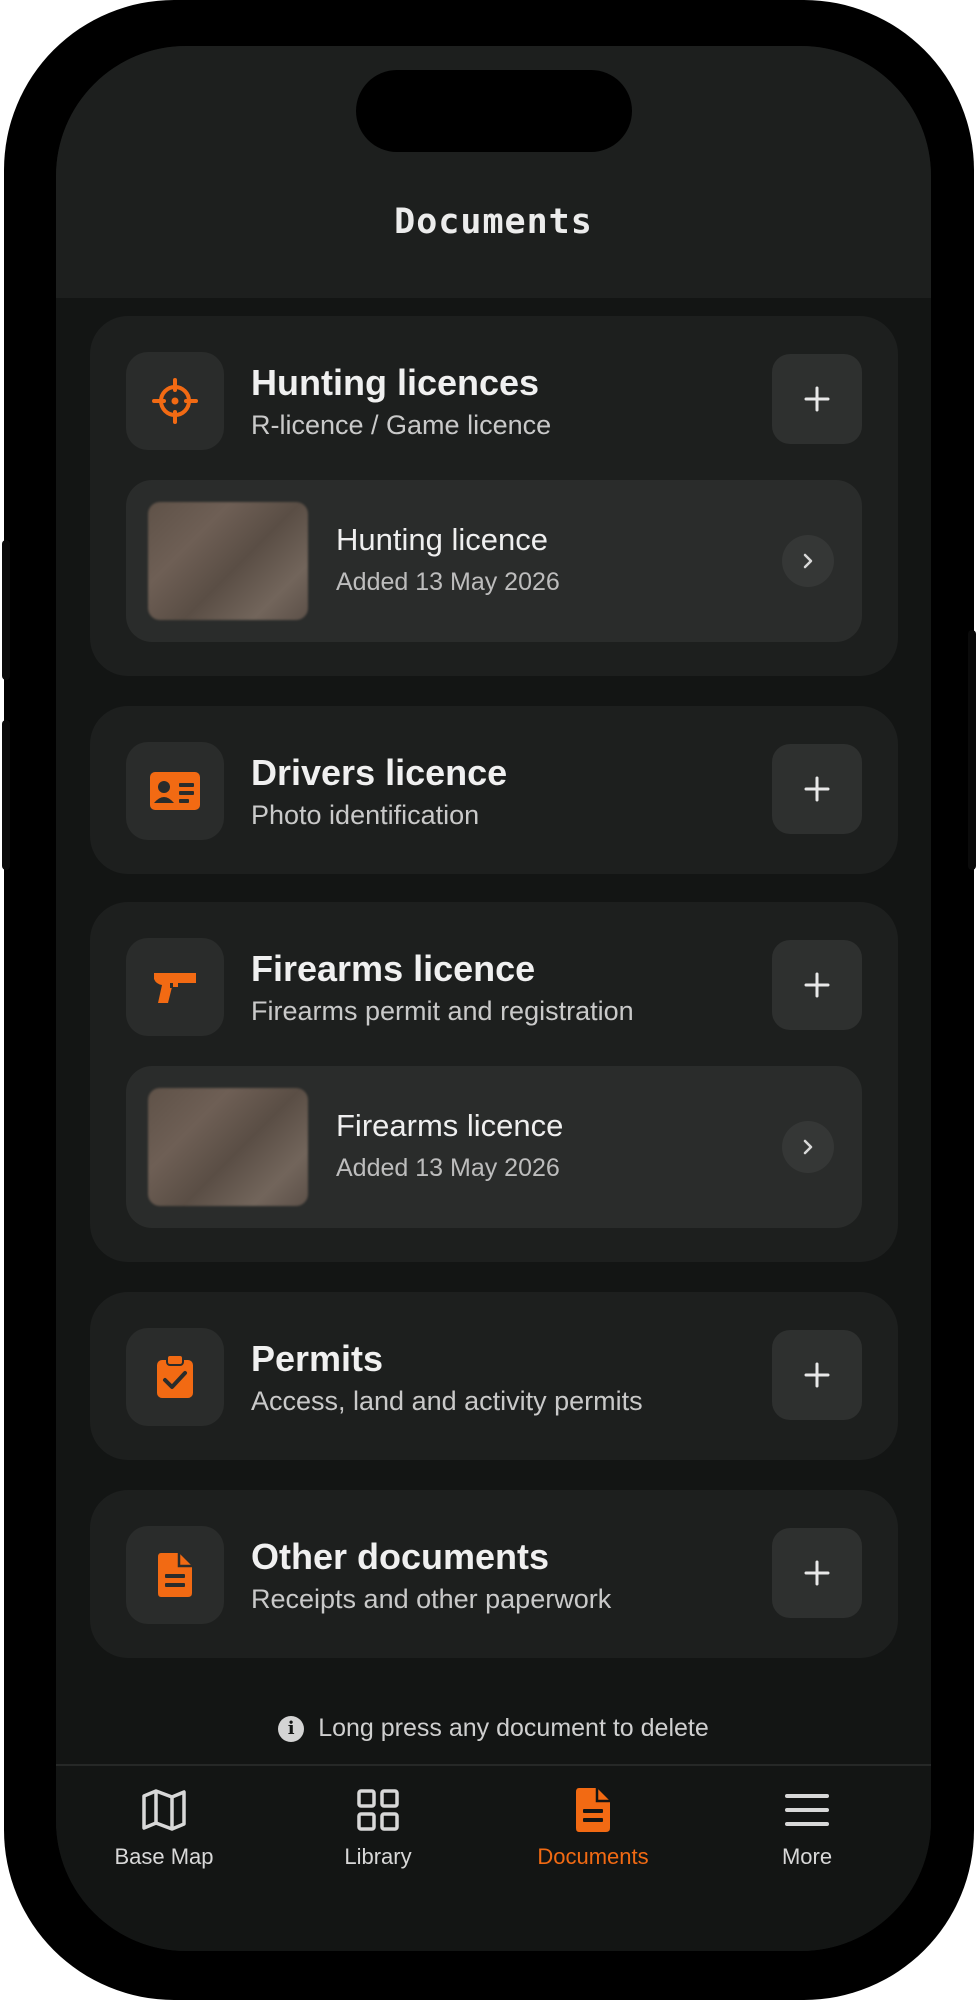  I want to click on info-icon: i, so click(291, 1728).